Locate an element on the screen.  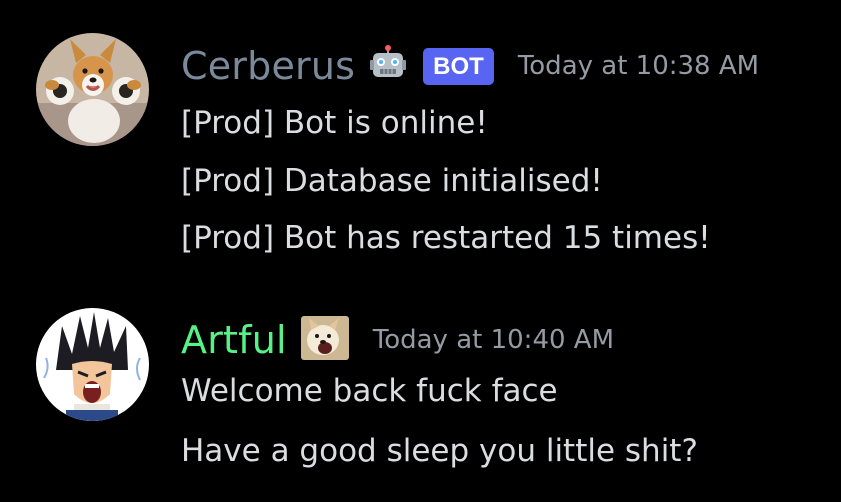
bot-tag: BOT is located at coordinates (458, 66).